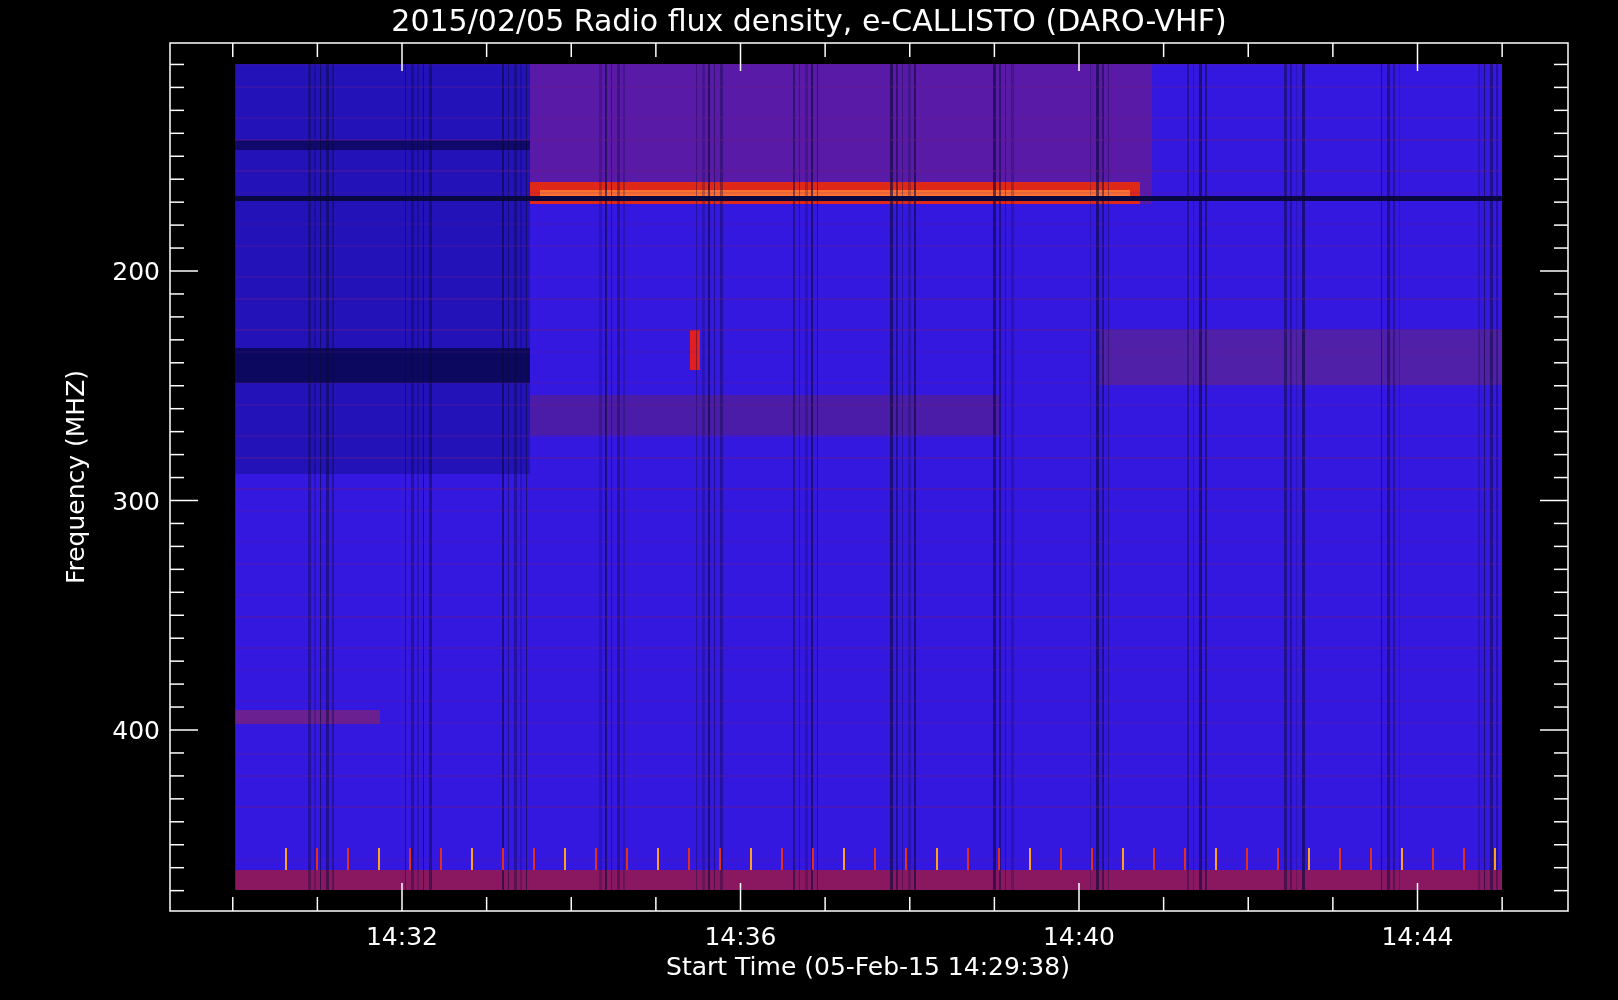 Image resolution: width=1618 pixels, height=1000 pixels. I want to click on x-tick-label: 14:44, so click(1417, 936).